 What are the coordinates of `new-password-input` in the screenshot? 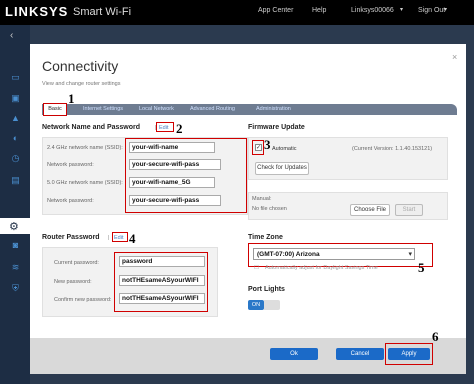 It's located at (162, 280).